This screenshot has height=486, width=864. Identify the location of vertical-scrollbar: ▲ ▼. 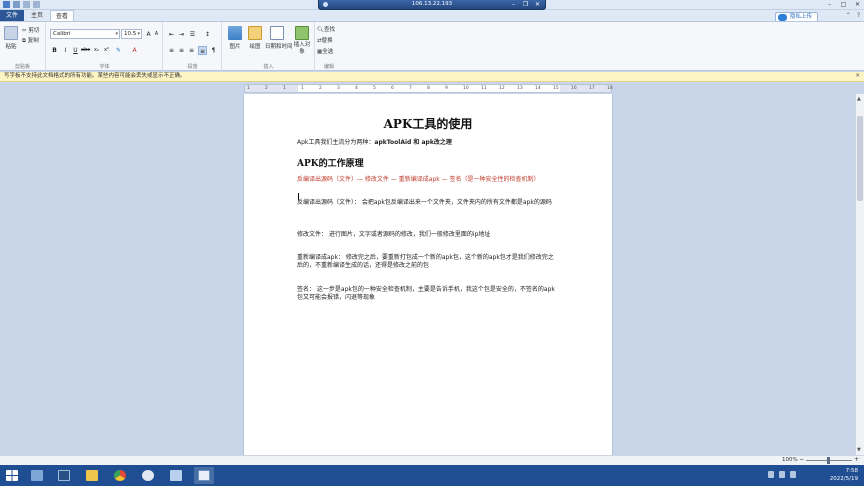
(859, 274).